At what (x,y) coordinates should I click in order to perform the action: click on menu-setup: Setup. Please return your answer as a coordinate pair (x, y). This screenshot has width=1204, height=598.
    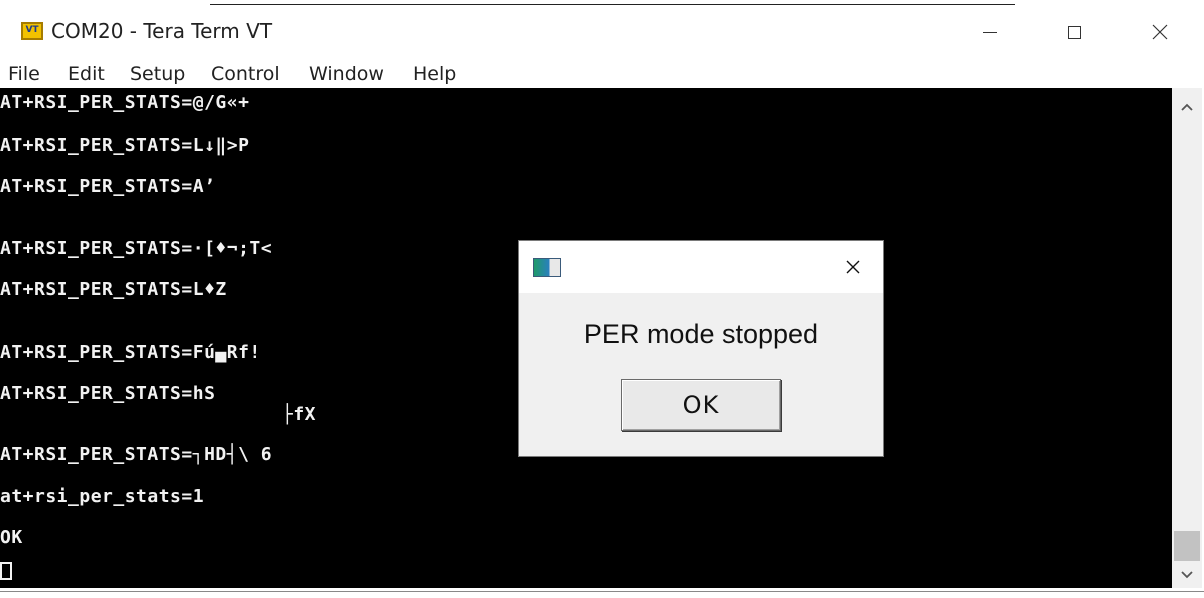
    Looking at the image, I should click on (157, 74).